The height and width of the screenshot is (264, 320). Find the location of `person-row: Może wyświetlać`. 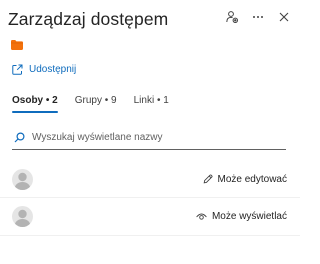

person-row: Może wyświetlać is located at coordinates (150, 216).